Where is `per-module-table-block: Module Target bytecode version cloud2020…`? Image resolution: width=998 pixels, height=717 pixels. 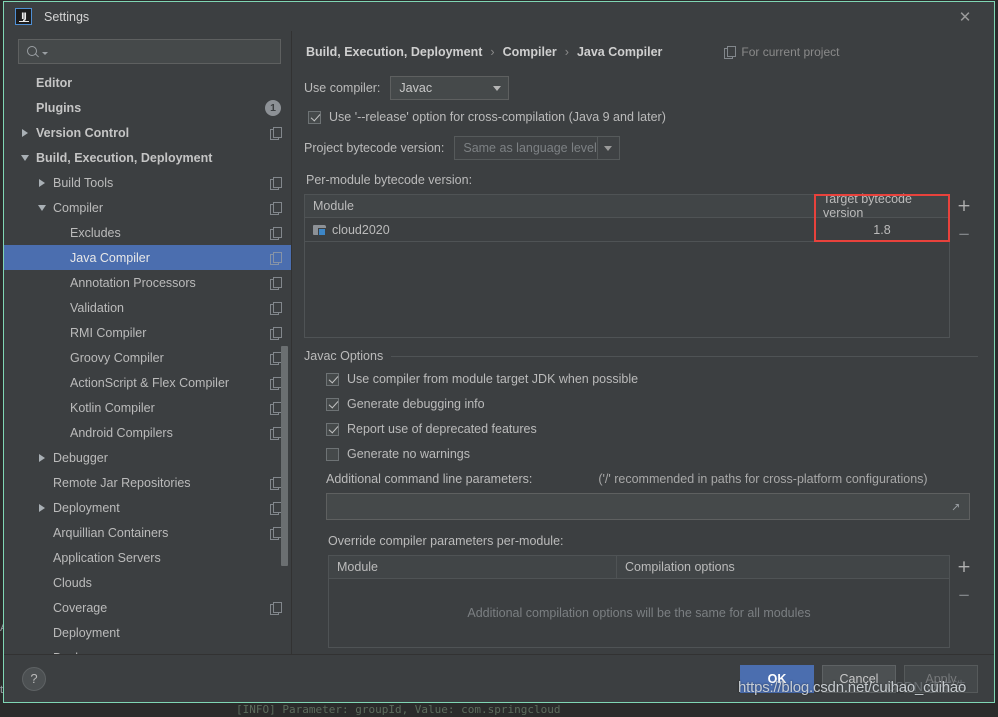
per-module-table-block: Module Target bytecode version cloud2020… is located at coordinates (641, 265).